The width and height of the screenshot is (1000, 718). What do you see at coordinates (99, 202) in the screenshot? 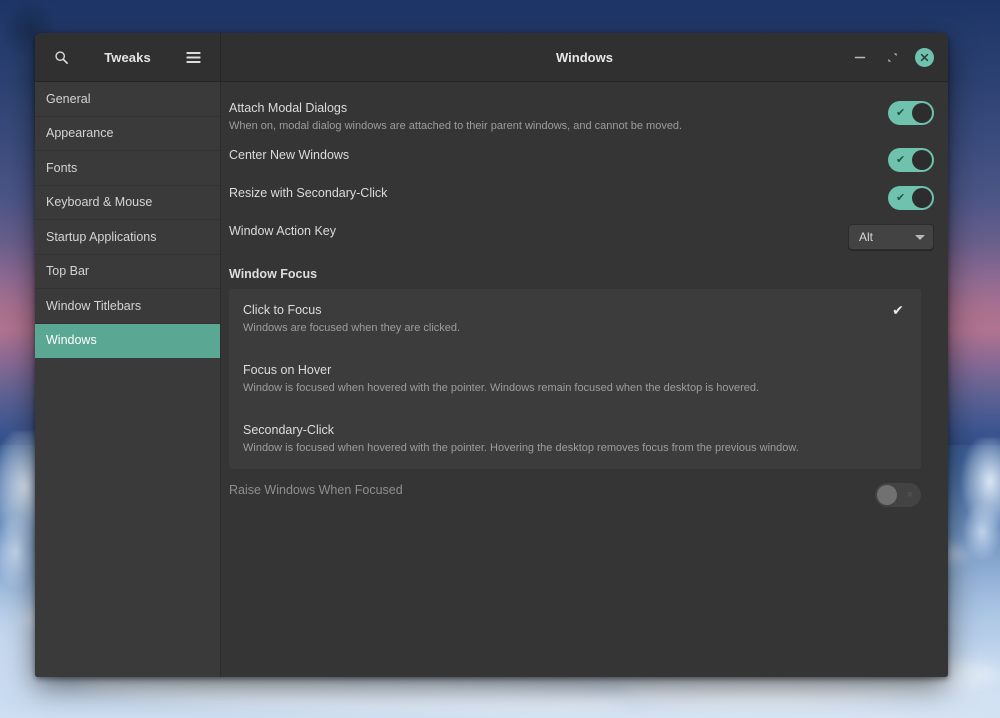
I see `sidebar-item-label: Keyboard & Mouse` at bounding box center [99, 202].